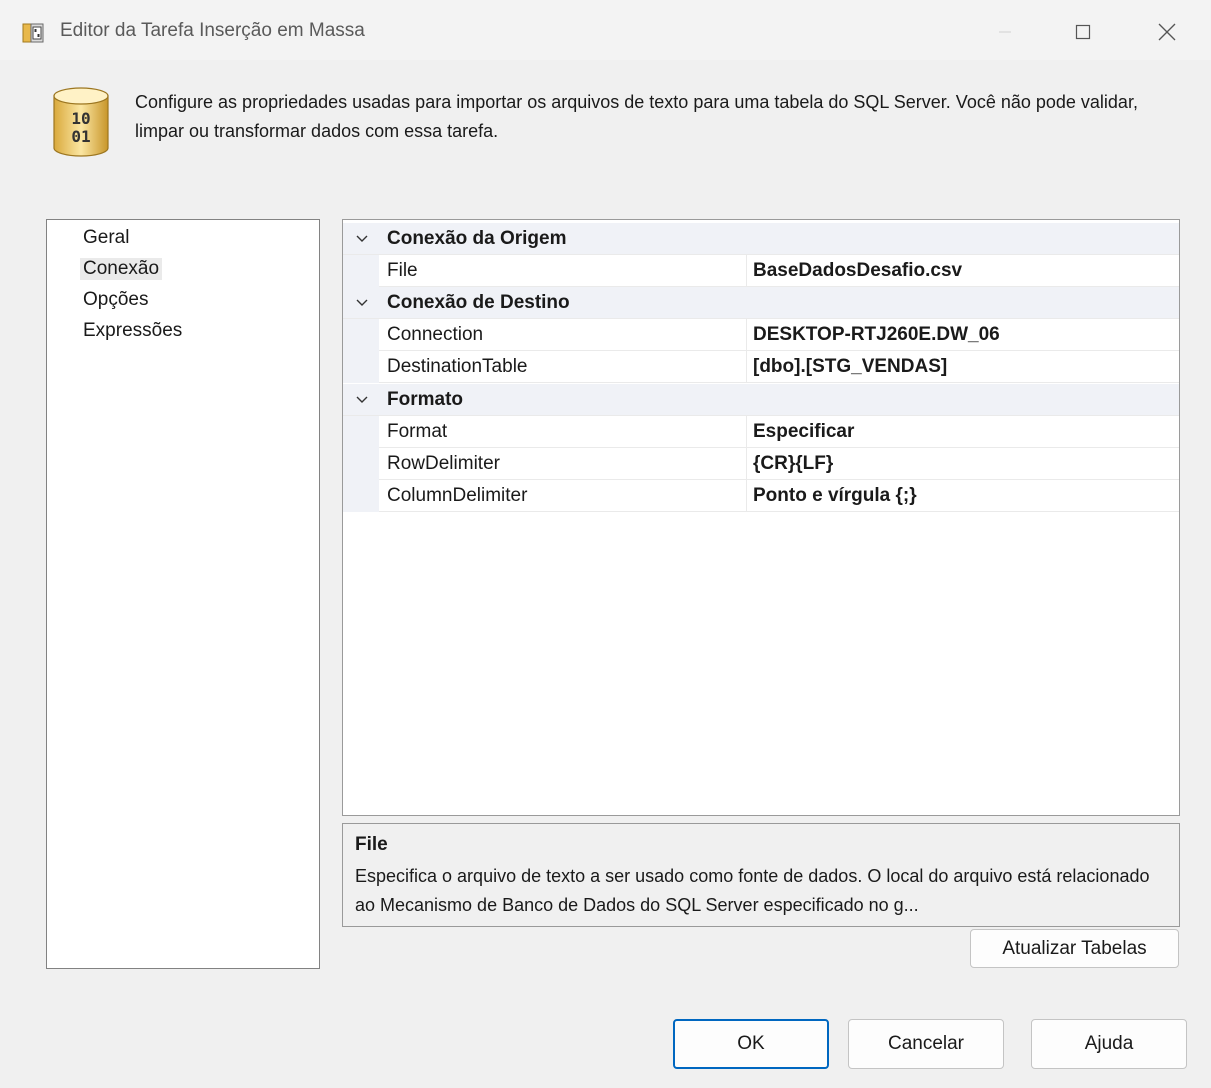 The height and width of the screenshot is (1088, 1211). Describe the element at coordinates (80, 136) in the screenshot. I see `svg-text: 01` at that location.